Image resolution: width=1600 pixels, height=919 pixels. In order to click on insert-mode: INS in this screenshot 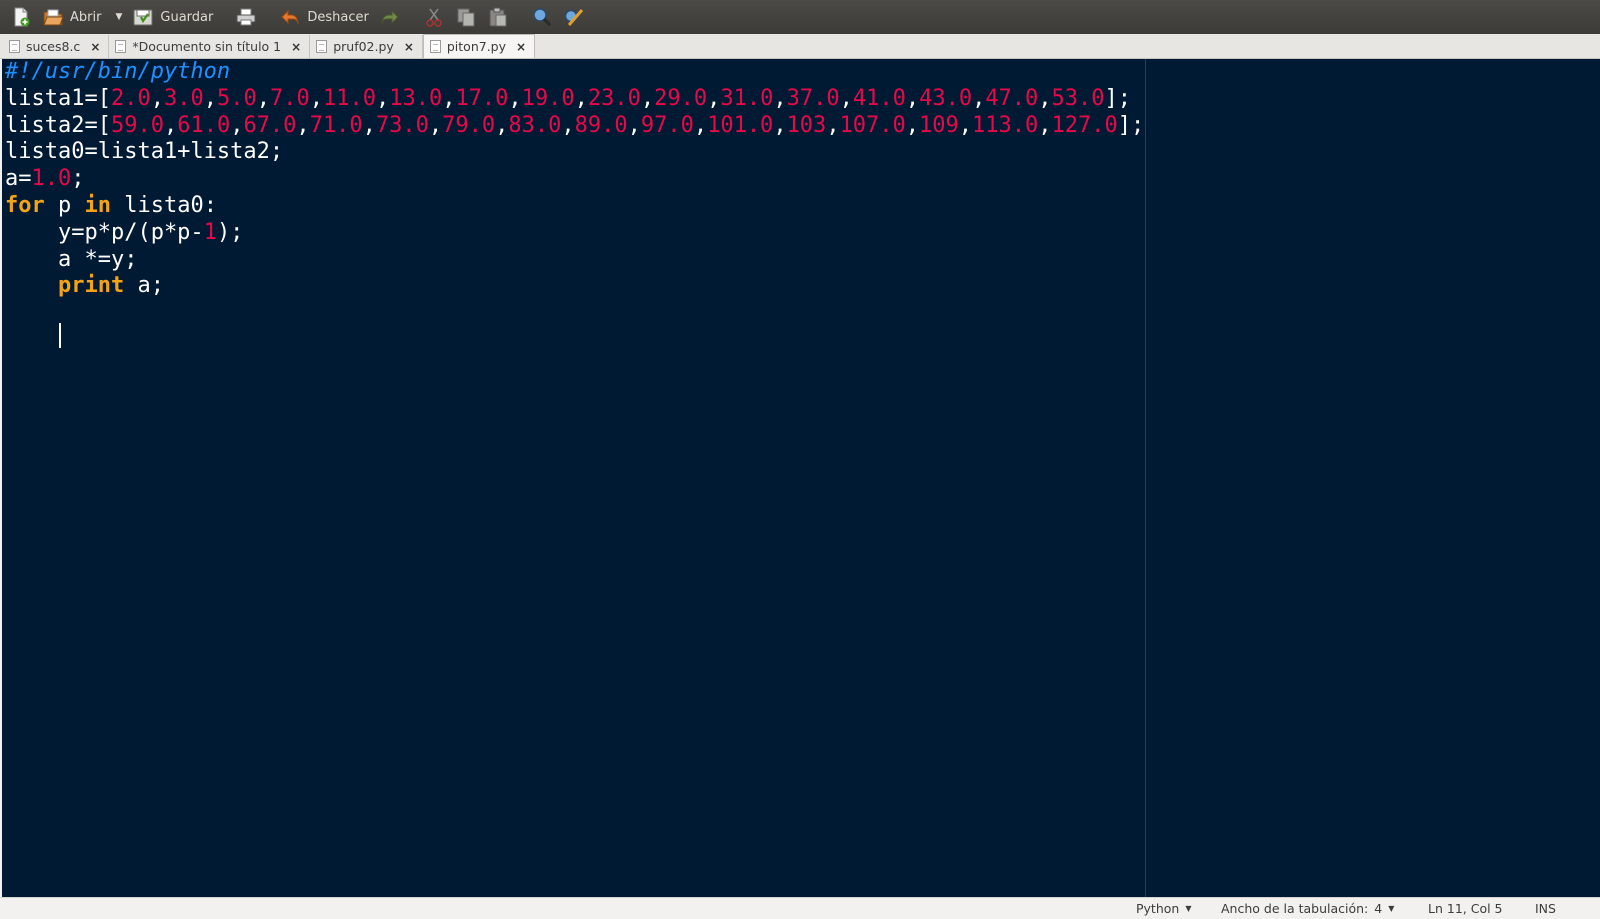, I will do `click(1545, 908)`.